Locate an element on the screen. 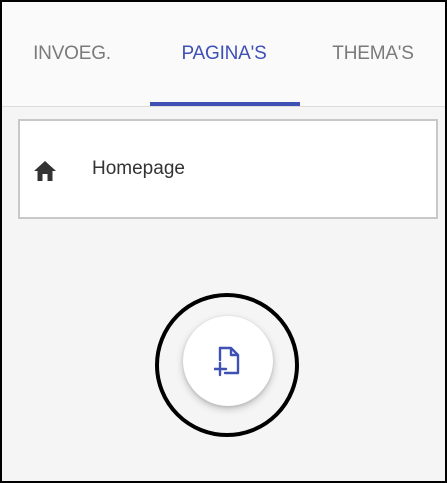  add-page-button is located at coordinates (228, 361).